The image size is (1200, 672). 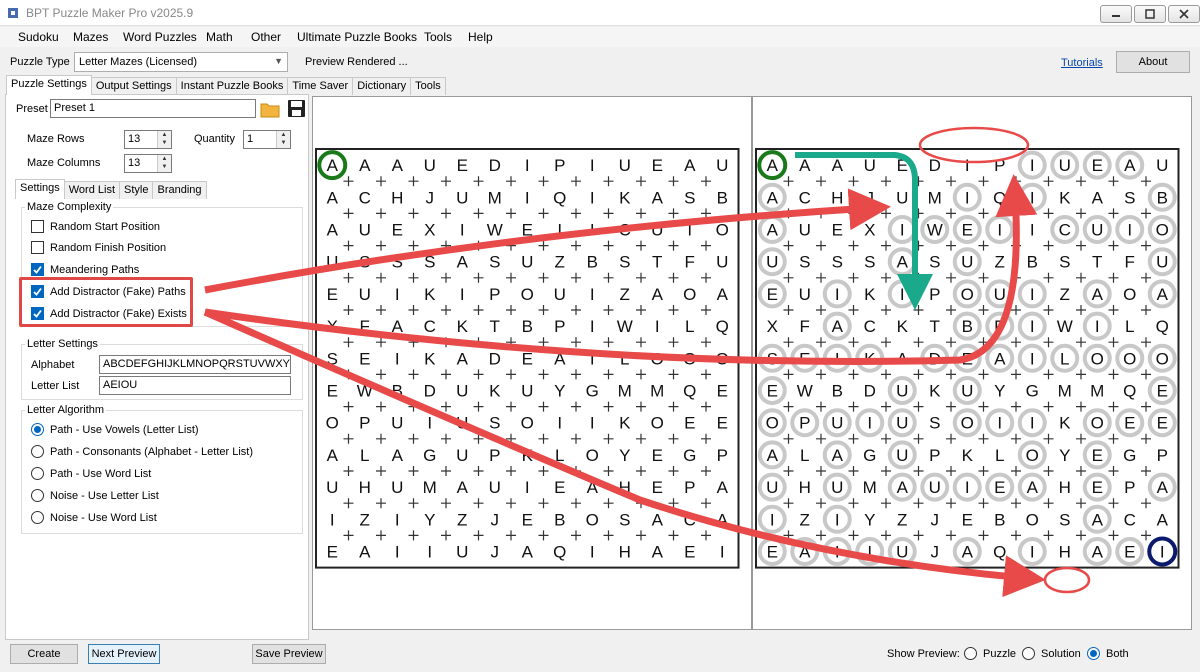 I want to click on minimize-button, so click(x=1116, y=14).